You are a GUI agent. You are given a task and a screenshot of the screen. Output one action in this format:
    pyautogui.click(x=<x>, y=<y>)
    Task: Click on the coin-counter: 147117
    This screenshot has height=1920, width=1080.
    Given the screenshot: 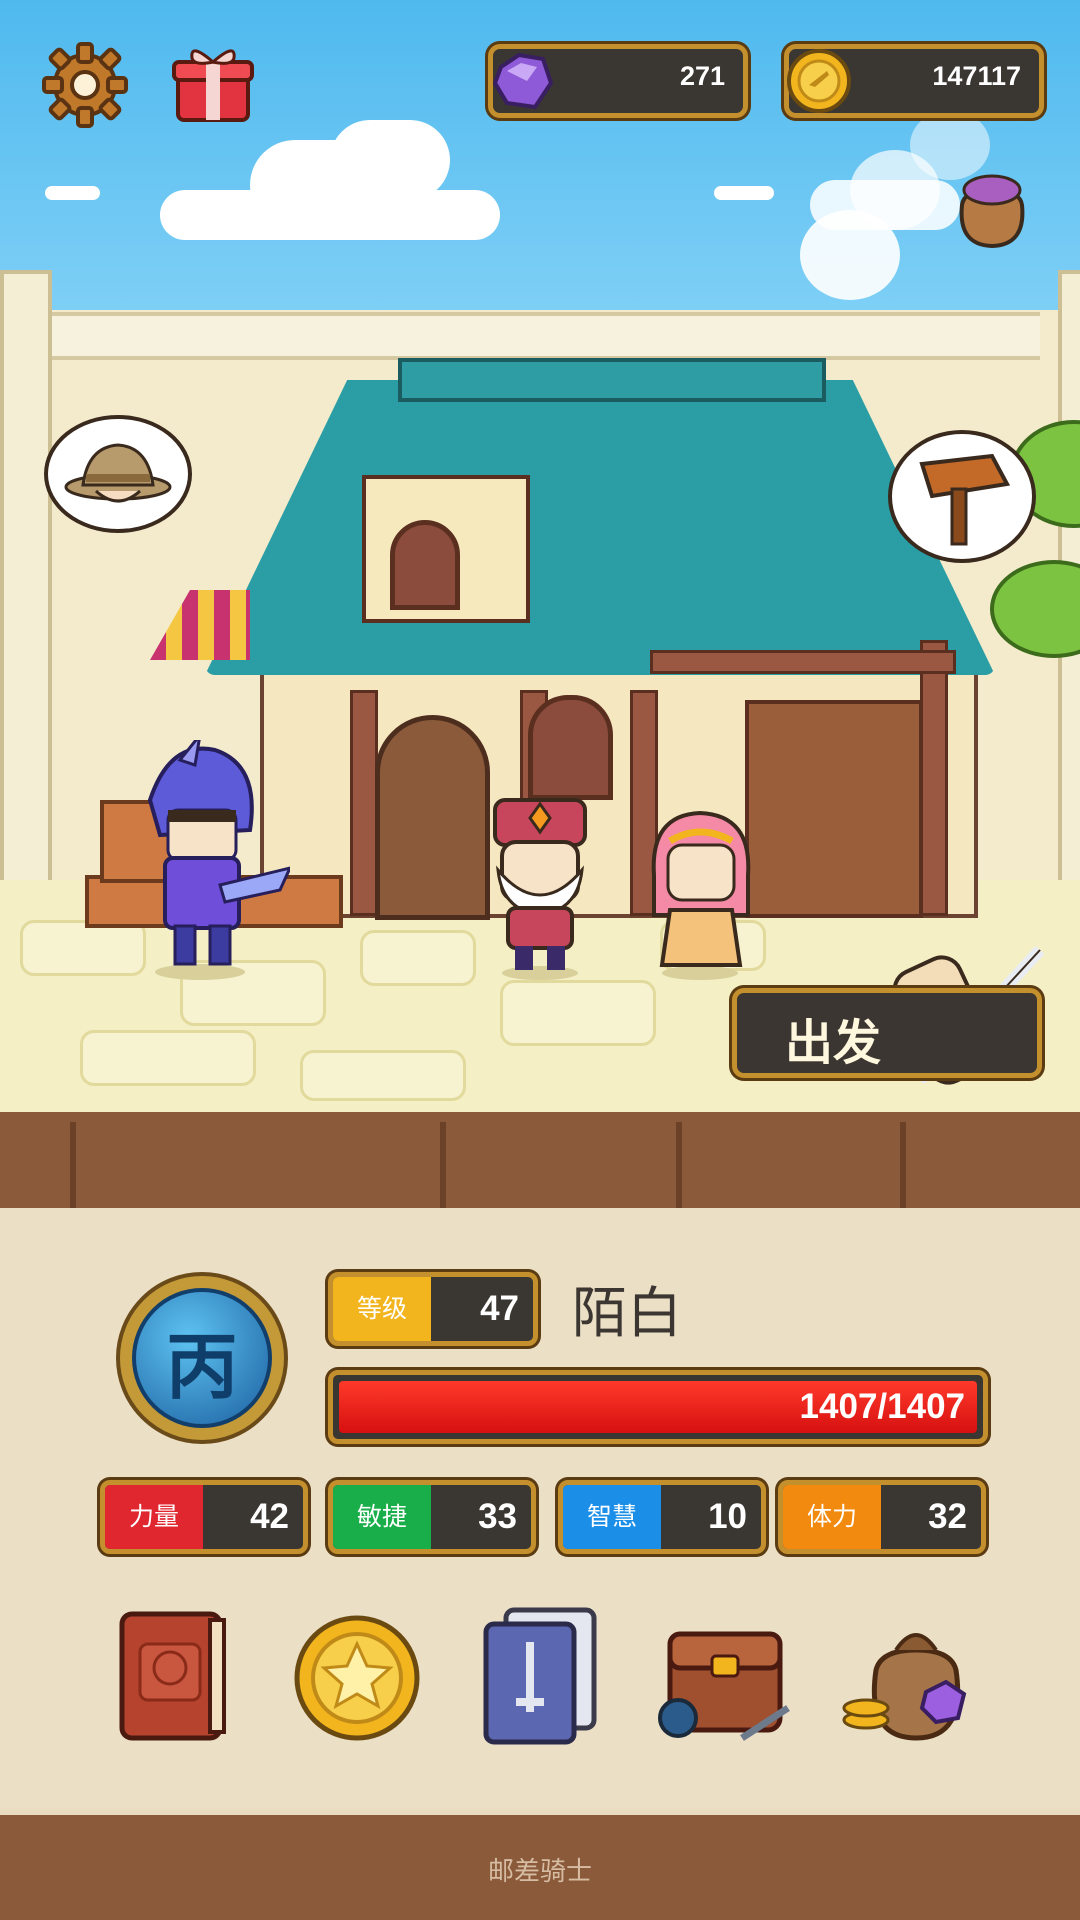 What is the action you would take?
    pyautogui.click(x=914, y=81)
    